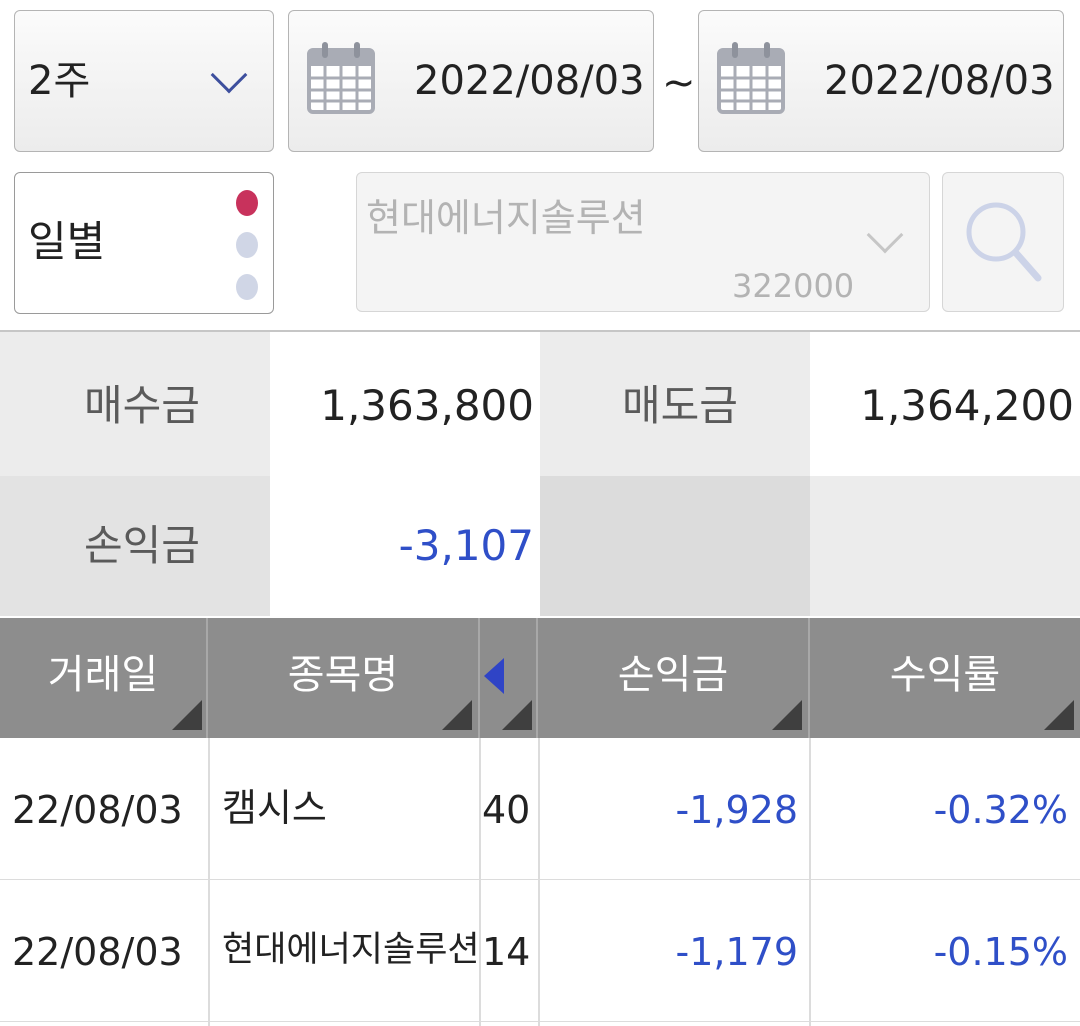 The image size is (1080, 1026). Describe the element at coordinates (103, 675) in the screenshot. I see `column-header-date-label: 거래일` at that location.